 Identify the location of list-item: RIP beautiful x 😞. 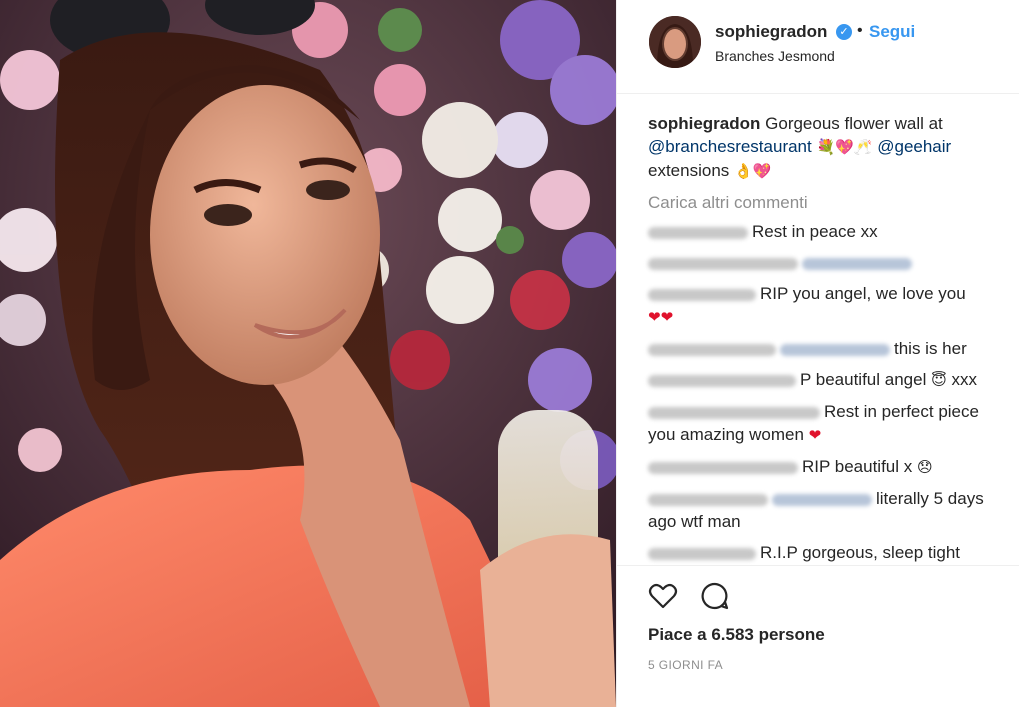
(828, 467).